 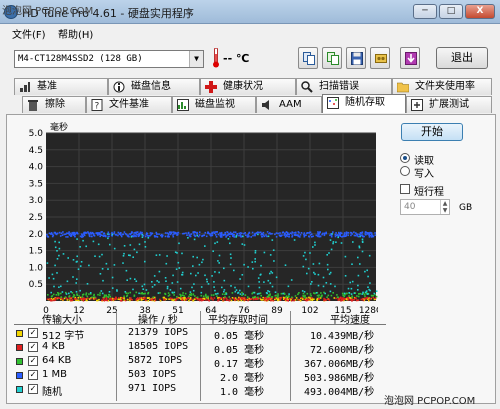 I want to click on tab-folder-usage: 文件夹使用率, so click(x=442, y=86).